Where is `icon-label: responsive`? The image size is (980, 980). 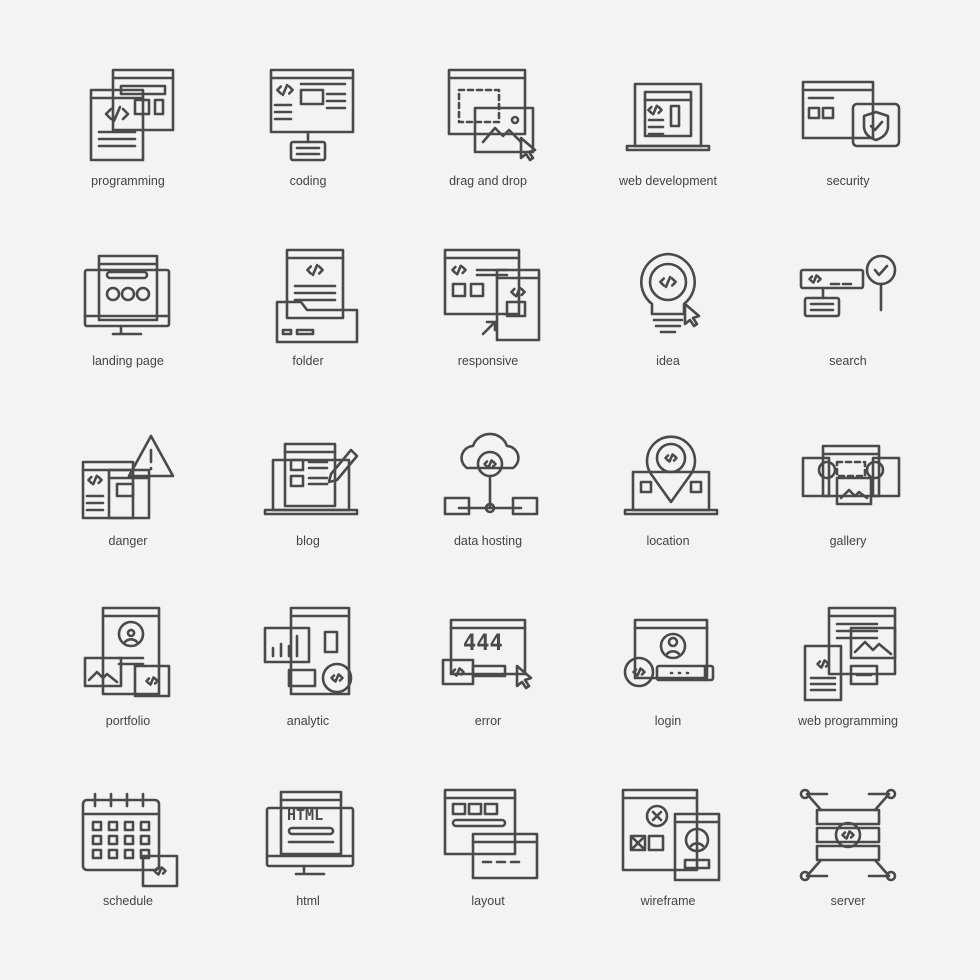 icon-label: responsive is located at coordinates (488, 361).